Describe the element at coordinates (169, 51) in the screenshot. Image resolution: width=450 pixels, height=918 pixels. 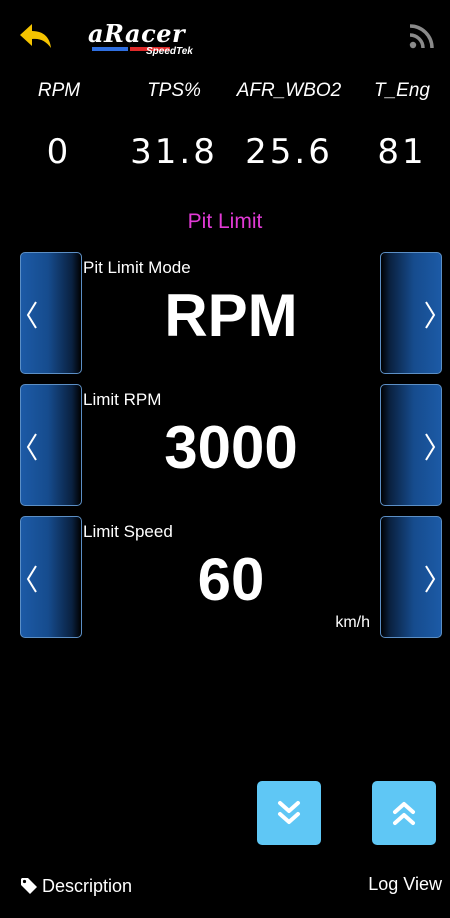
I see `brand-sub: SpeedTek` at that location.